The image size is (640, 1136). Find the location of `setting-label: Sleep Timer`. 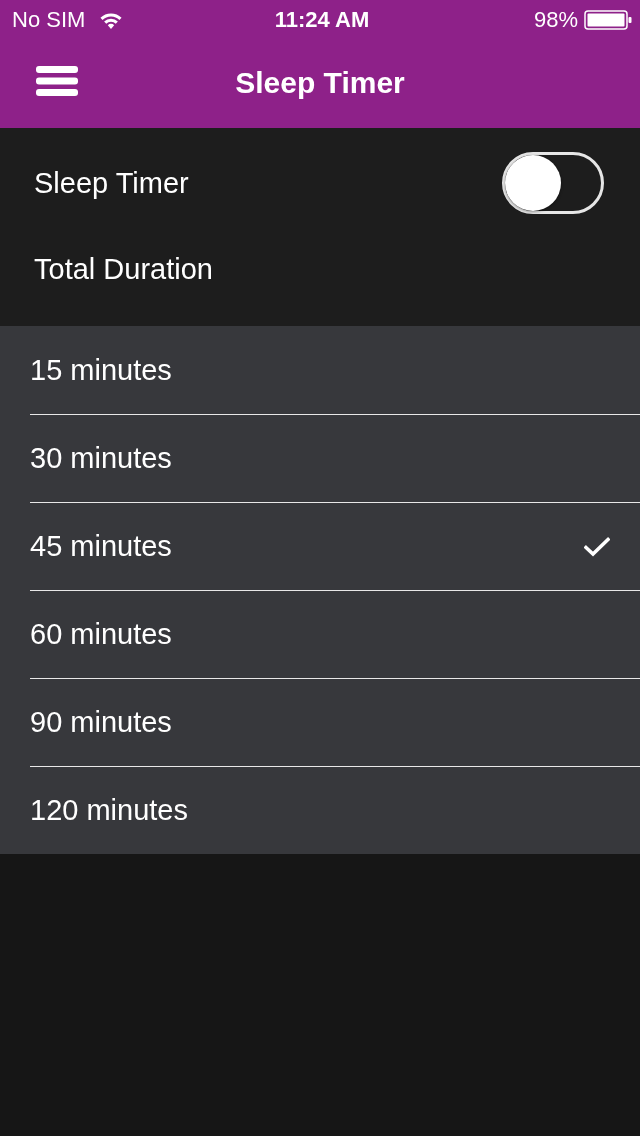

setting-label: Sleep Timer is located at coordinates (111, 183).